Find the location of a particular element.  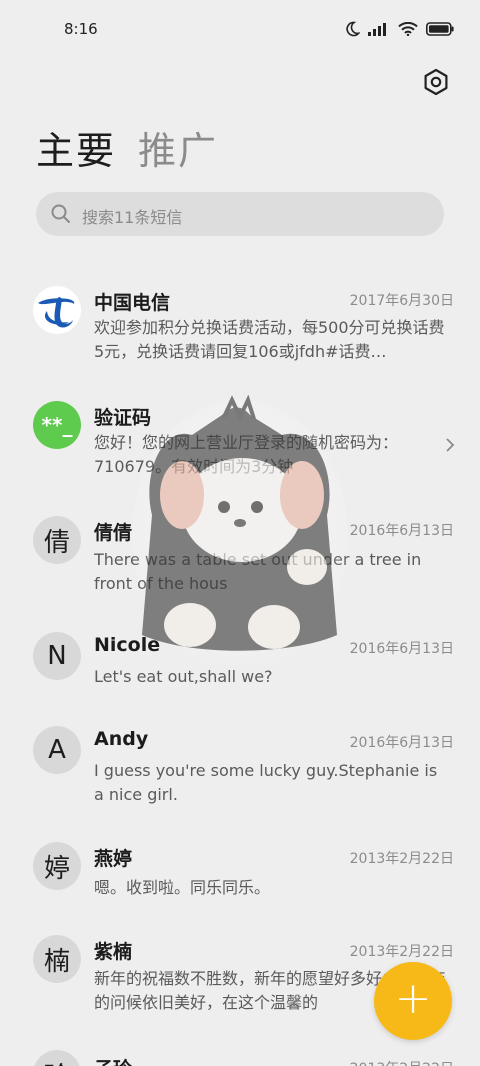

message-date: 2017年6月30日 is located at coordinates (401, 301).